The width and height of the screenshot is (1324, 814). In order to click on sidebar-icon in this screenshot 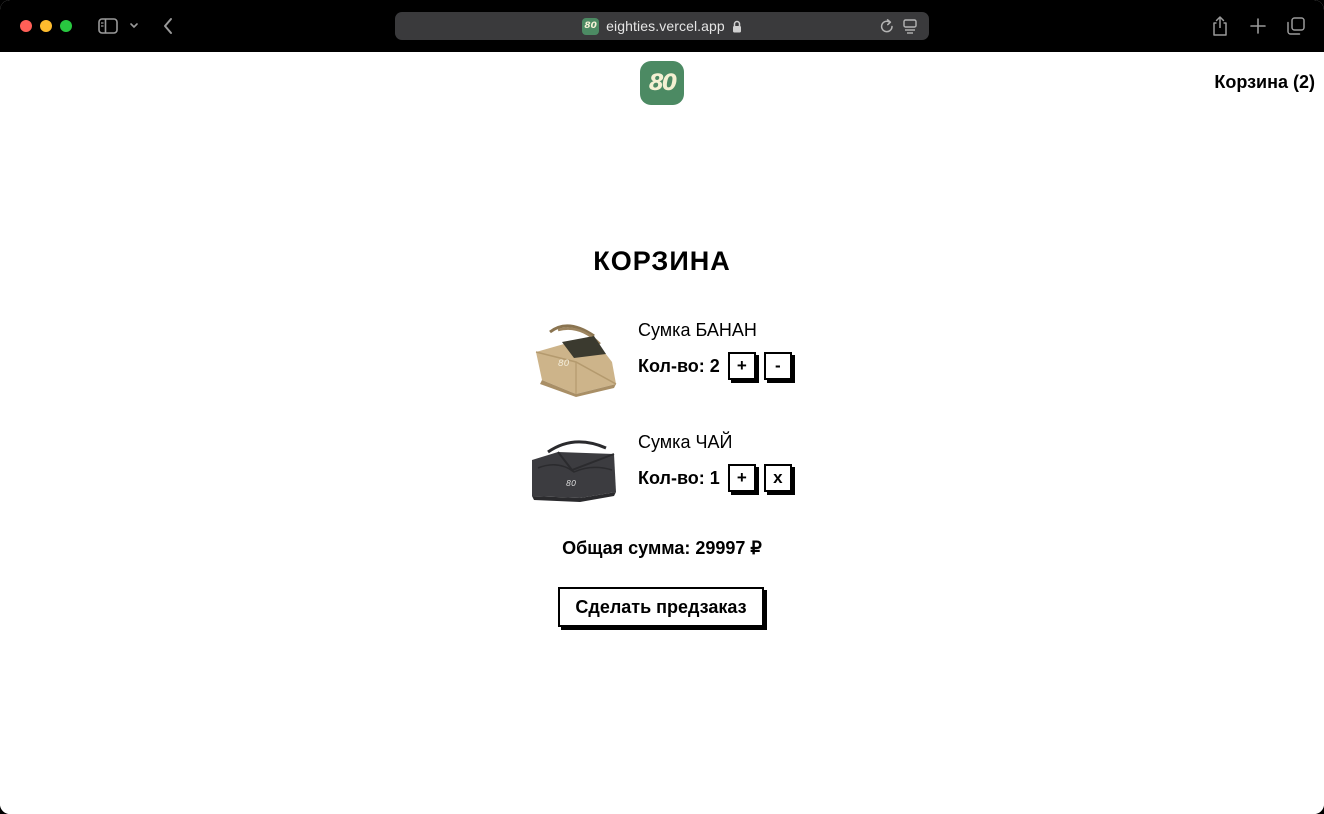, I will do `click(108, 26)`.